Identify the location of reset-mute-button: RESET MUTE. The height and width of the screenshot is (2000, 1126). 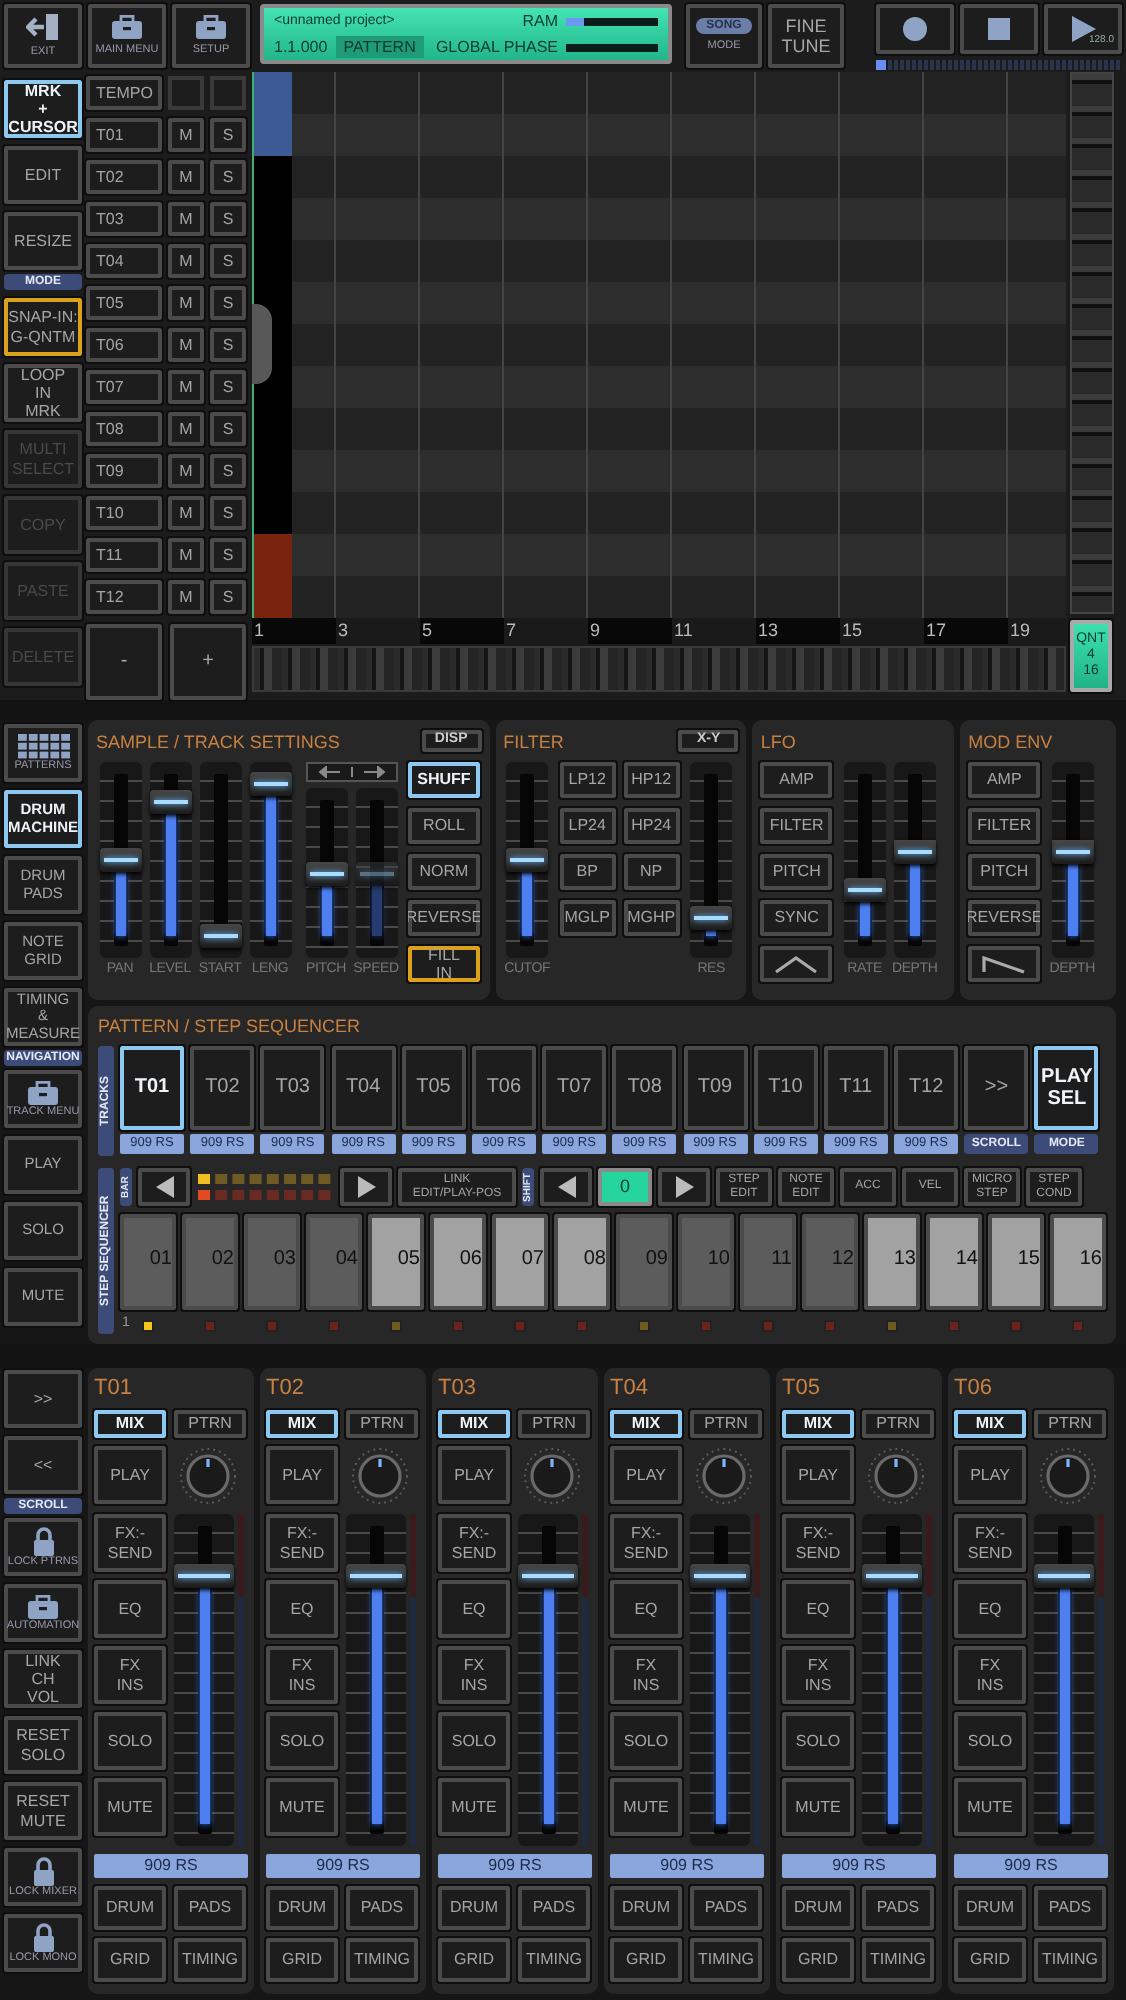
(43, 1811).